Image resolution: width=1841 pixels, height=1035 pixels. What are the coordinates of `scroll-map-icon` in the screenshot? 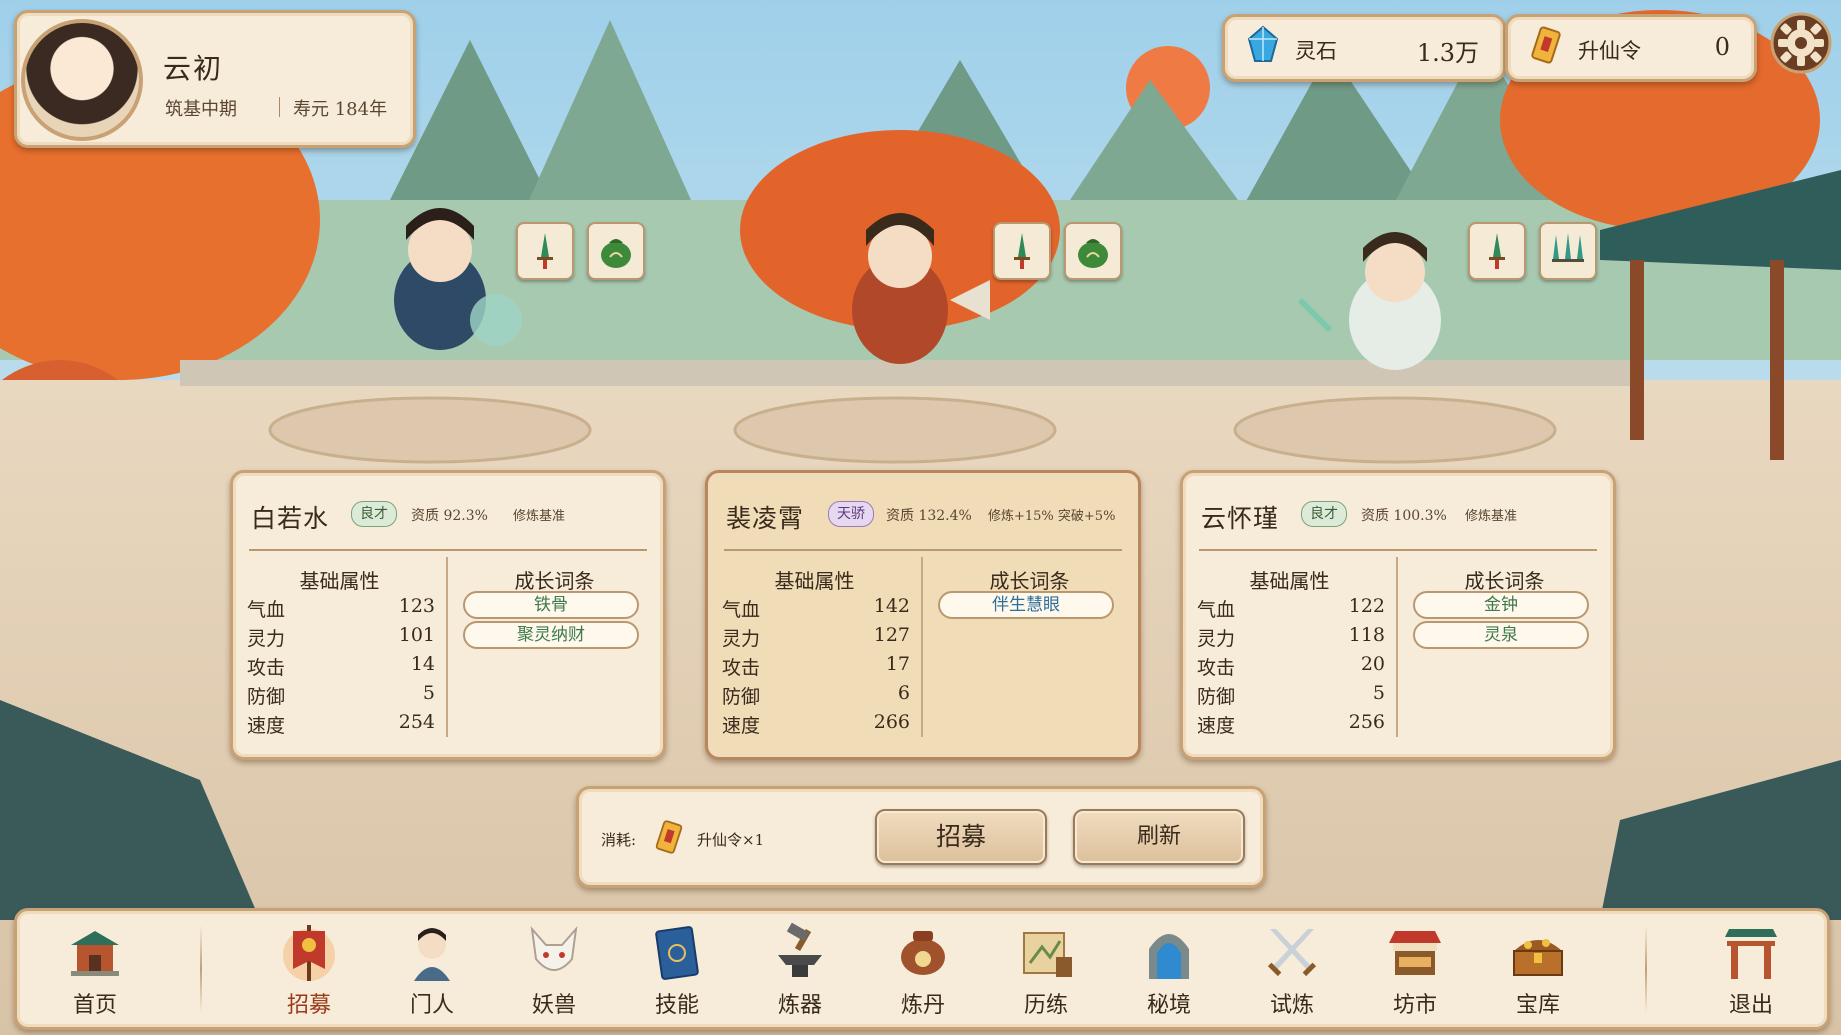 It's located at (1047, 954).